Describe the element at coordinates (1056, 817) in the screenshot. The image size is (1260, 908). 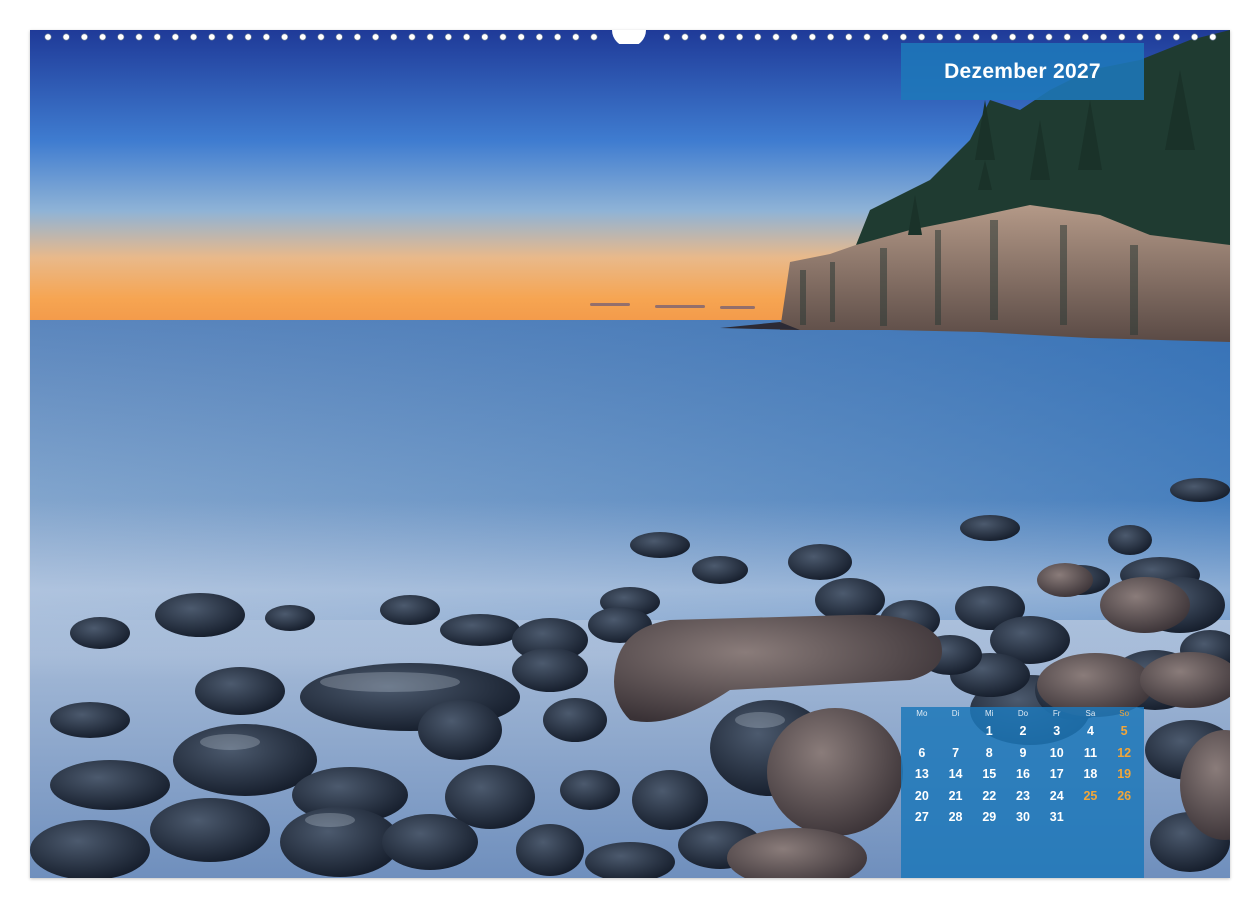
I see `calendar-day: 31` at that location.